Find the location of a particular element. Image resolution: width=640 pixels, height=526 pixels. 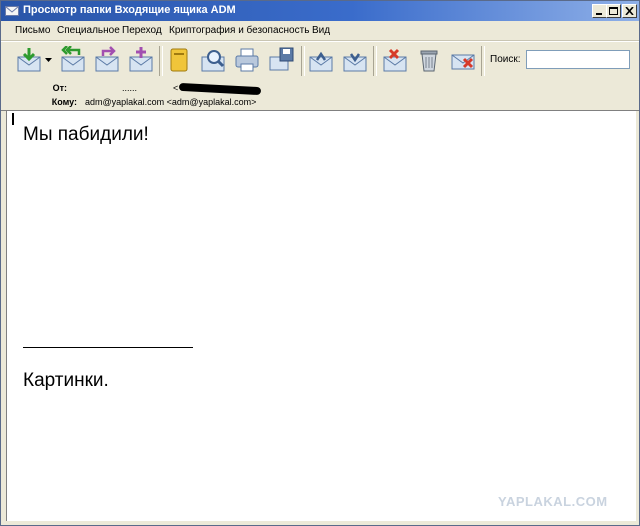

from-label: От: is located at coordinates (59, 88).